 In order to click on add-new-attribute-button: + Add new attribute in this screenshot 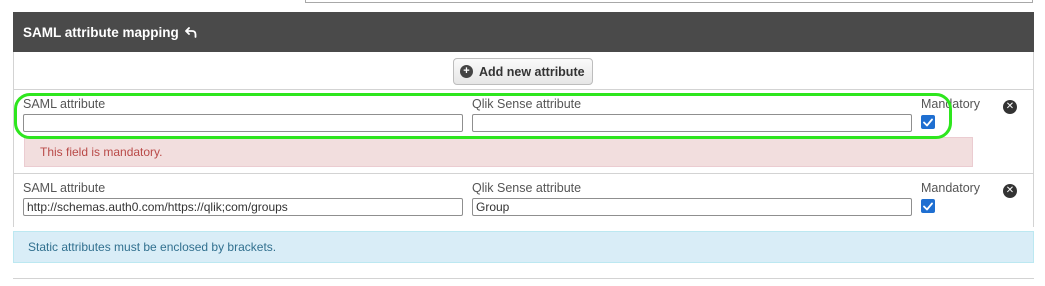, I will do `click(523, 71)`.